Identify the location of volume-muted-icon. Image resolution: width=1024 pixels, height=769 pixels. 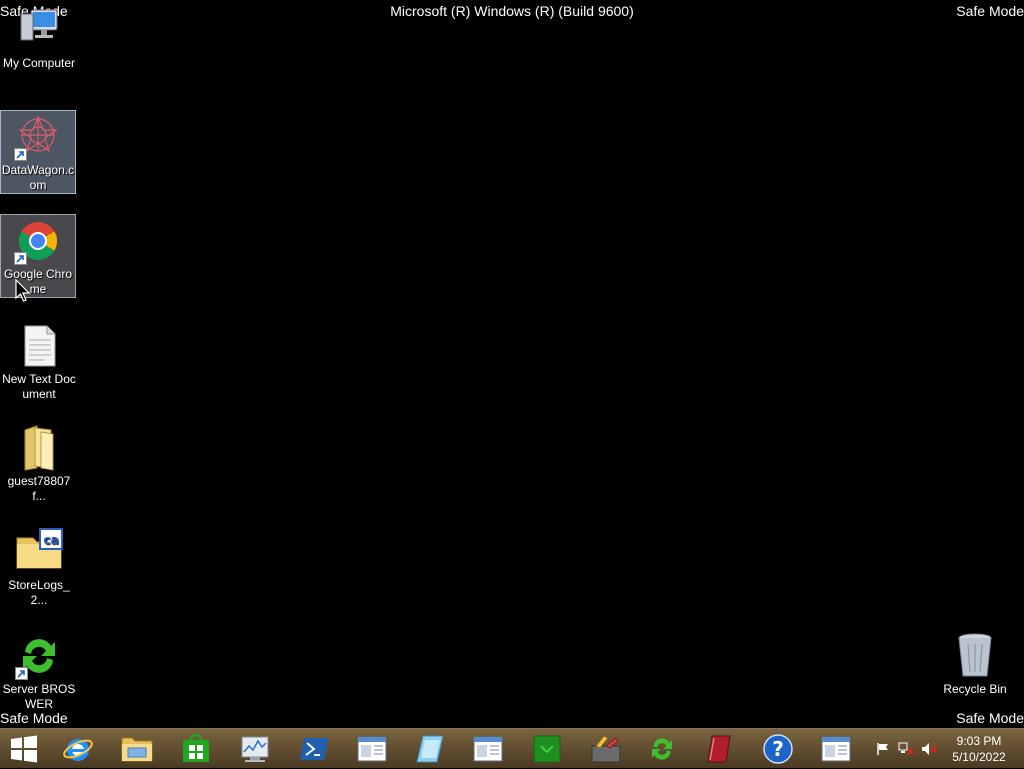
(929, 749).